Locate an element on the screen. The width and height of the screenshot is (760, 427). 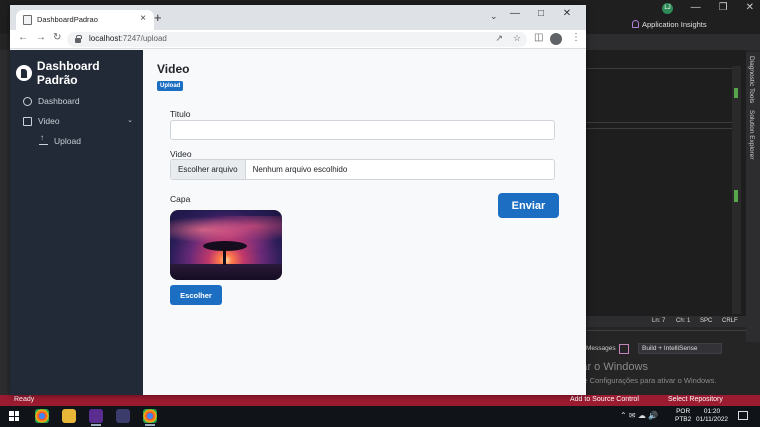
maximize-icon: □ is located at coordinates (541, 13).